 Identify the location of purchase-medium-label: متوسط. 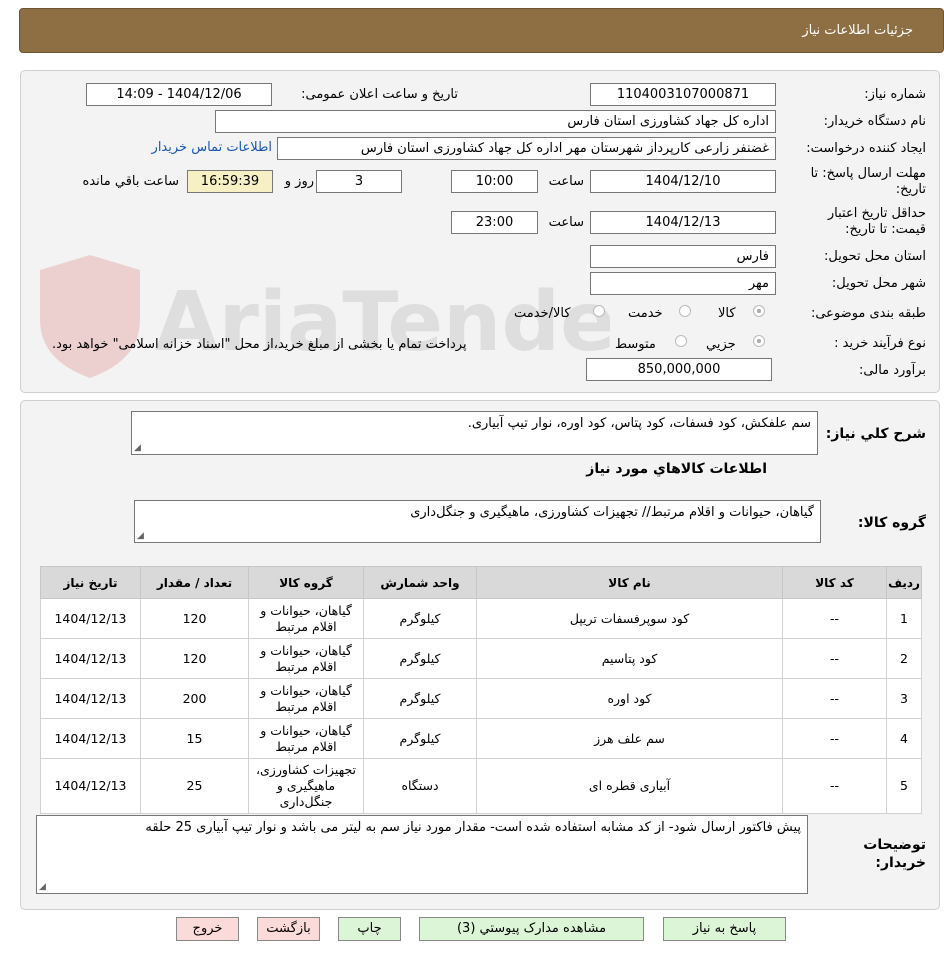
(635, 344).